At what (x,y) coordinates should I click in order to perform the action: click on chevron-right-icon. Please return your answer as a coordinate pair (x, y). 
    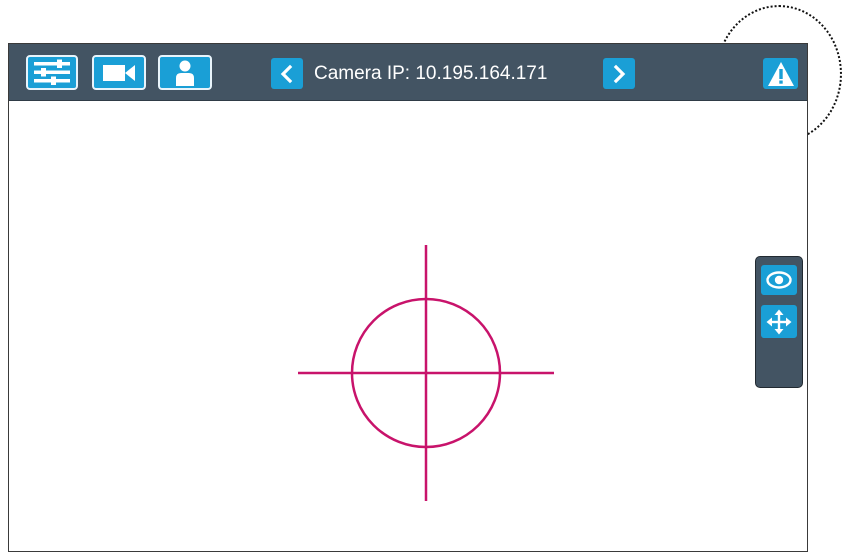
    Looking at the image, I should click on (619, 73).